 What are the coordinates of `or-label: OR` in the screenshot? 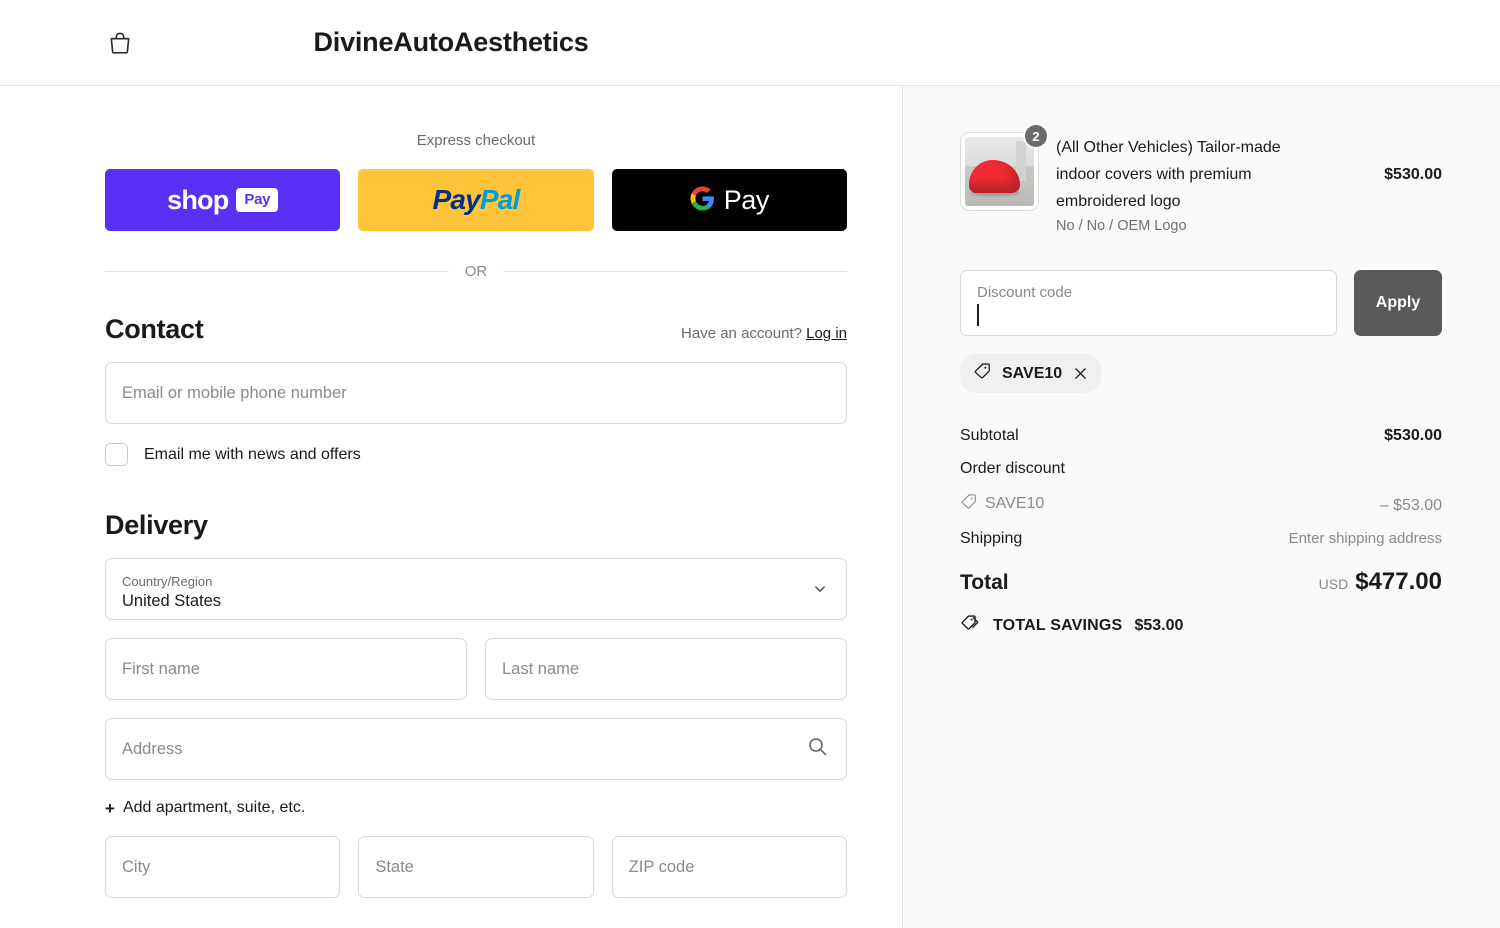 It's located at (476, 271).